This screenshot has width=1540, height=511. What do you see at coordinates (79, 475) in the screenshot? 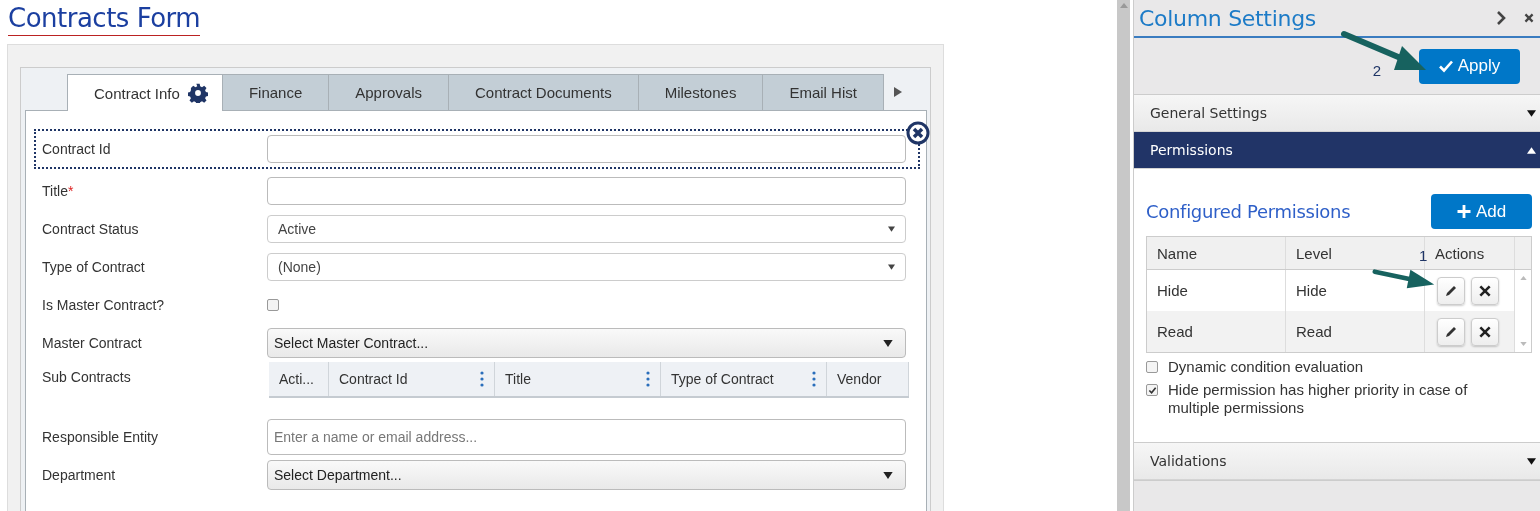
I see `field-label: Department` at bounding box center [79, 475].